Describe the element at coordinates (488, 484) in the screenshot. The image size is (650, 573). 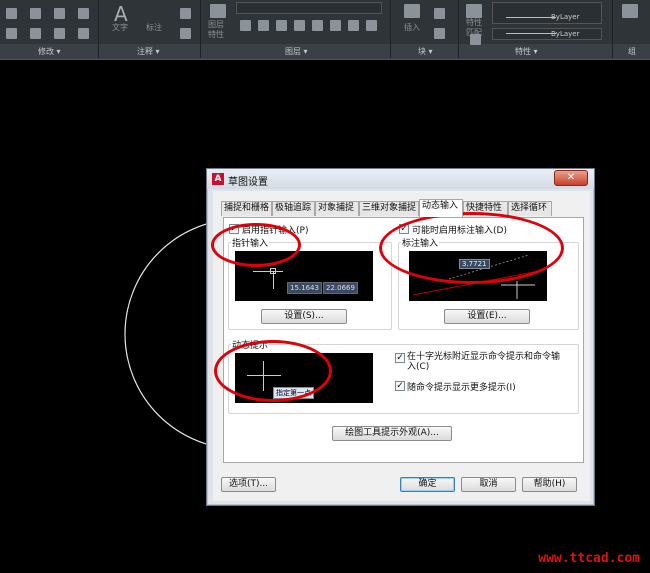
I see `cancel-button: 取消` at that location.